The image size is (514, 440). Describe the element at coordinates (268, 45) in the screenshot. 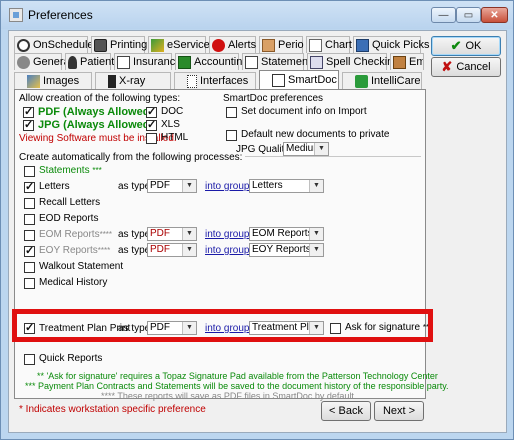

I see `perio-icon` at that location.